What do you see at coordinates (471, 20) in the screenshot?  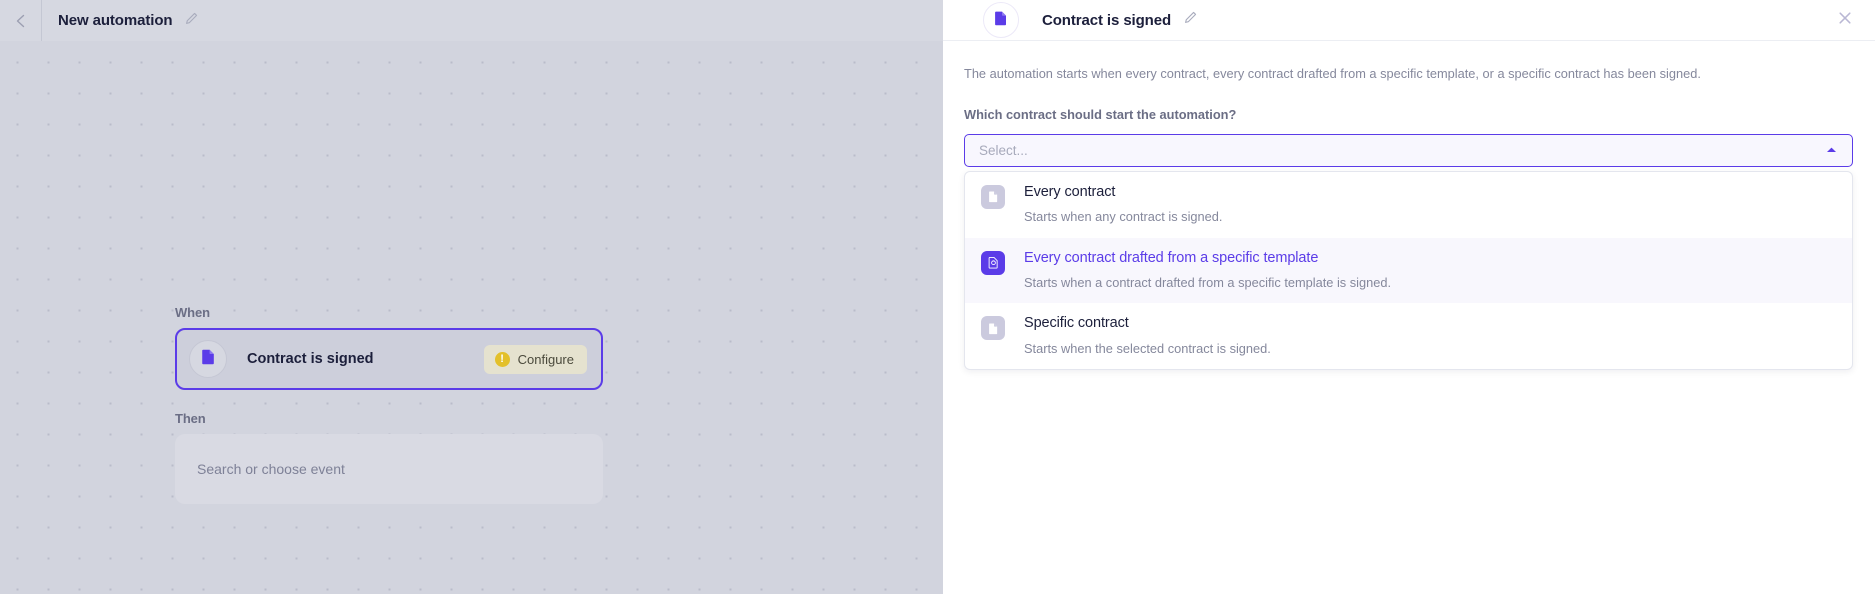 I see `canvas-topbar: New automation` at bounding box center [471, 20].